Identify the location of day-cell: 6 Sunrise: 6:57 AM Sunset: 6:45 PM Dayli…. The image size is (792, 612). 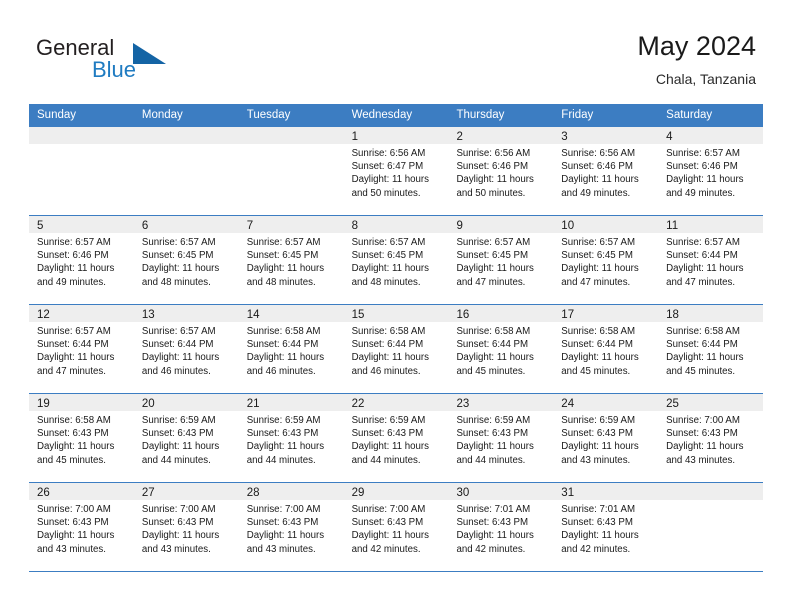
(186, 260).